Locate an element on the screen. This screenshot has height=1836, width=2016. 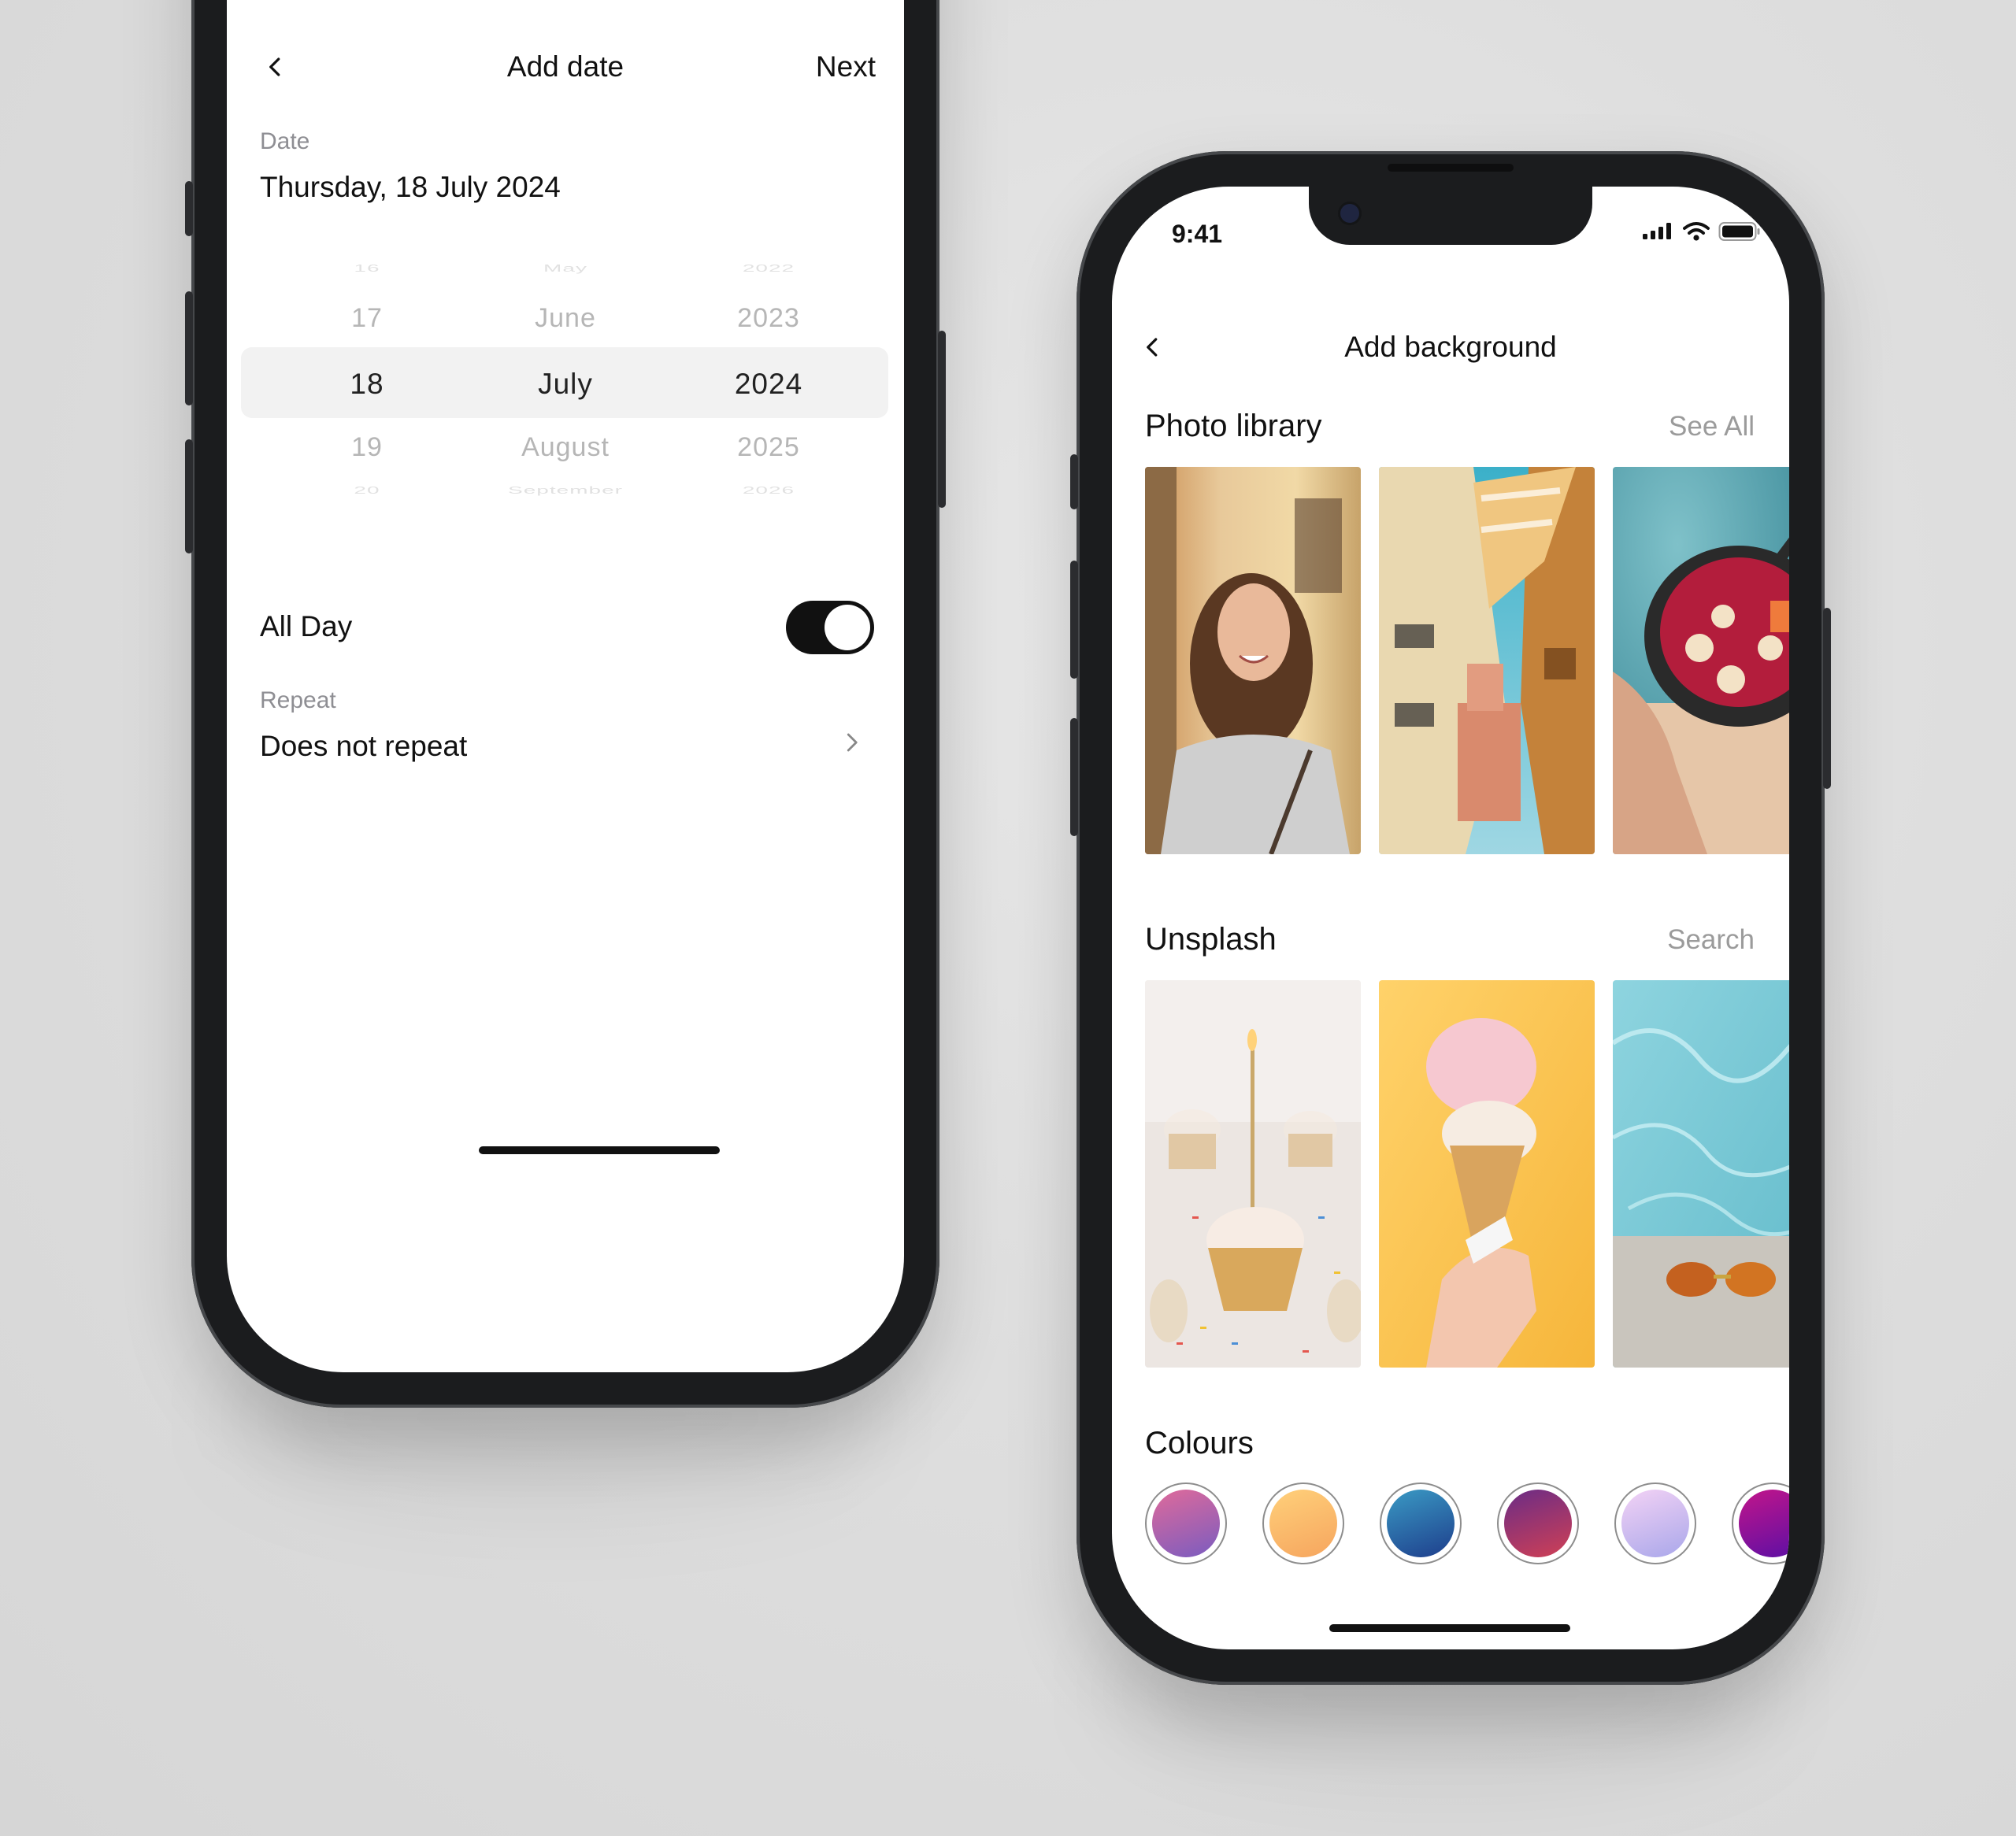
month-option: August is located at coordinates (565, 447).